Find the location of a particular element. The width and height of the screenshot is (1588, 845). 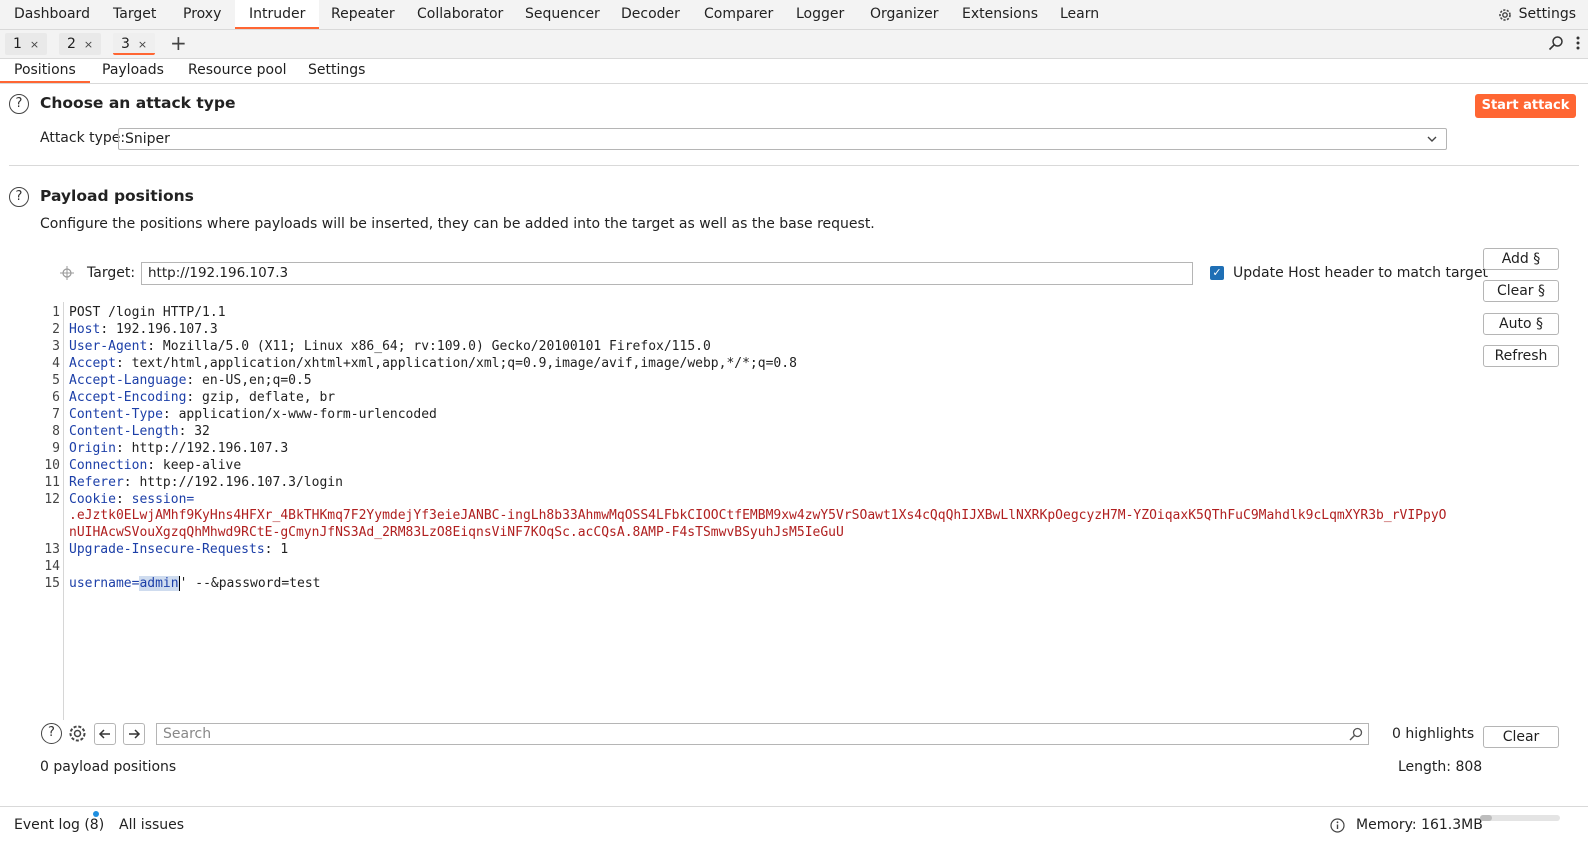

clear-markers-button: Clear § is located at coordinates (1521, 291).